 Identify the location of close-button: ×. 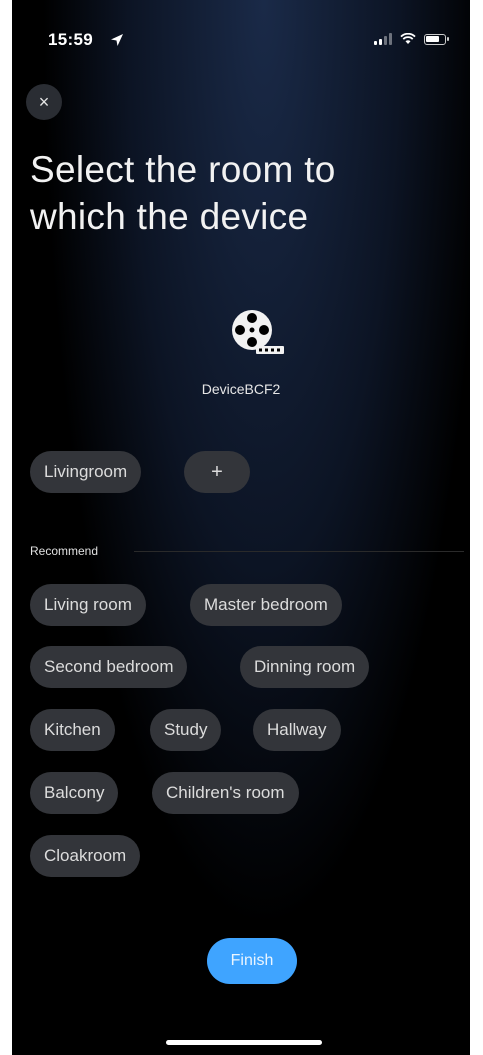
(44, 102).